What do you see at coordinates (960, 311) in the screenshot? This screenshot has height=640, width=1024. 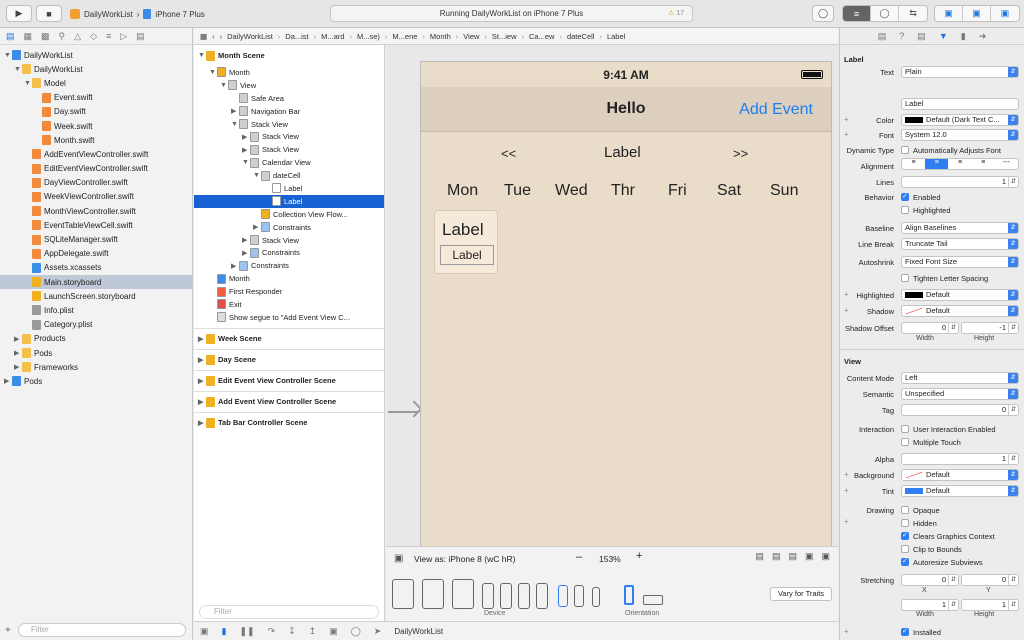 I see `shadow-color-popup: Default ⇵` at bounding box center [960, 311].